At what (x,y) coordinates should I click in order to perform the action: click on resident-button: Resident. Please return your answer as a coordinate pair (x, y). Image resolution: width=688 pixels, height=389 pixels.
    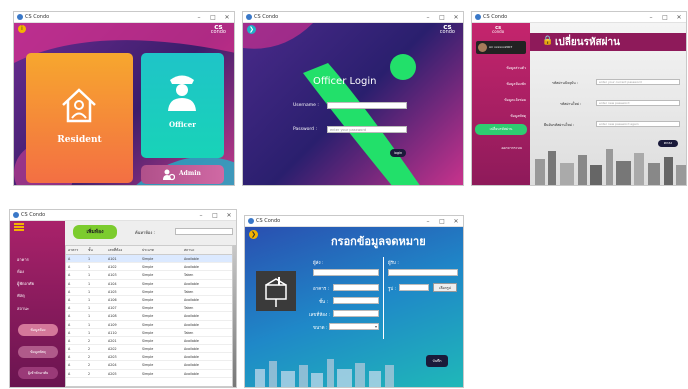
    Looking at the image, I should click on (79, 118).